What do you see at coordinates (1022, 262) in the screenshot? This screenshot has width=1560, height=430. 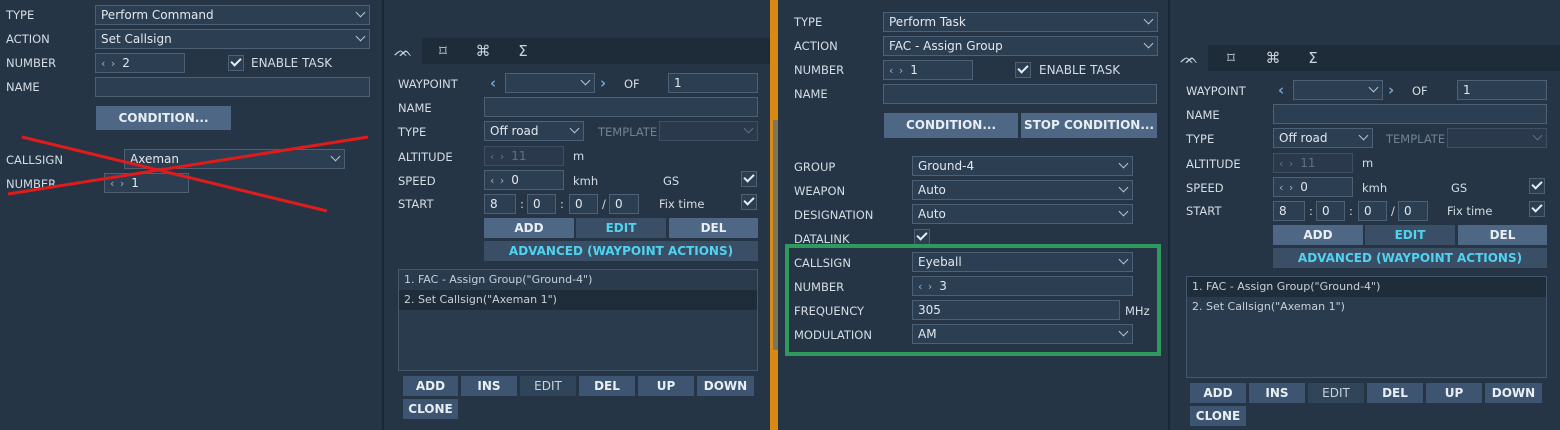 I see `callsign-select: Eyeball` at bounding box center [1022, 262].